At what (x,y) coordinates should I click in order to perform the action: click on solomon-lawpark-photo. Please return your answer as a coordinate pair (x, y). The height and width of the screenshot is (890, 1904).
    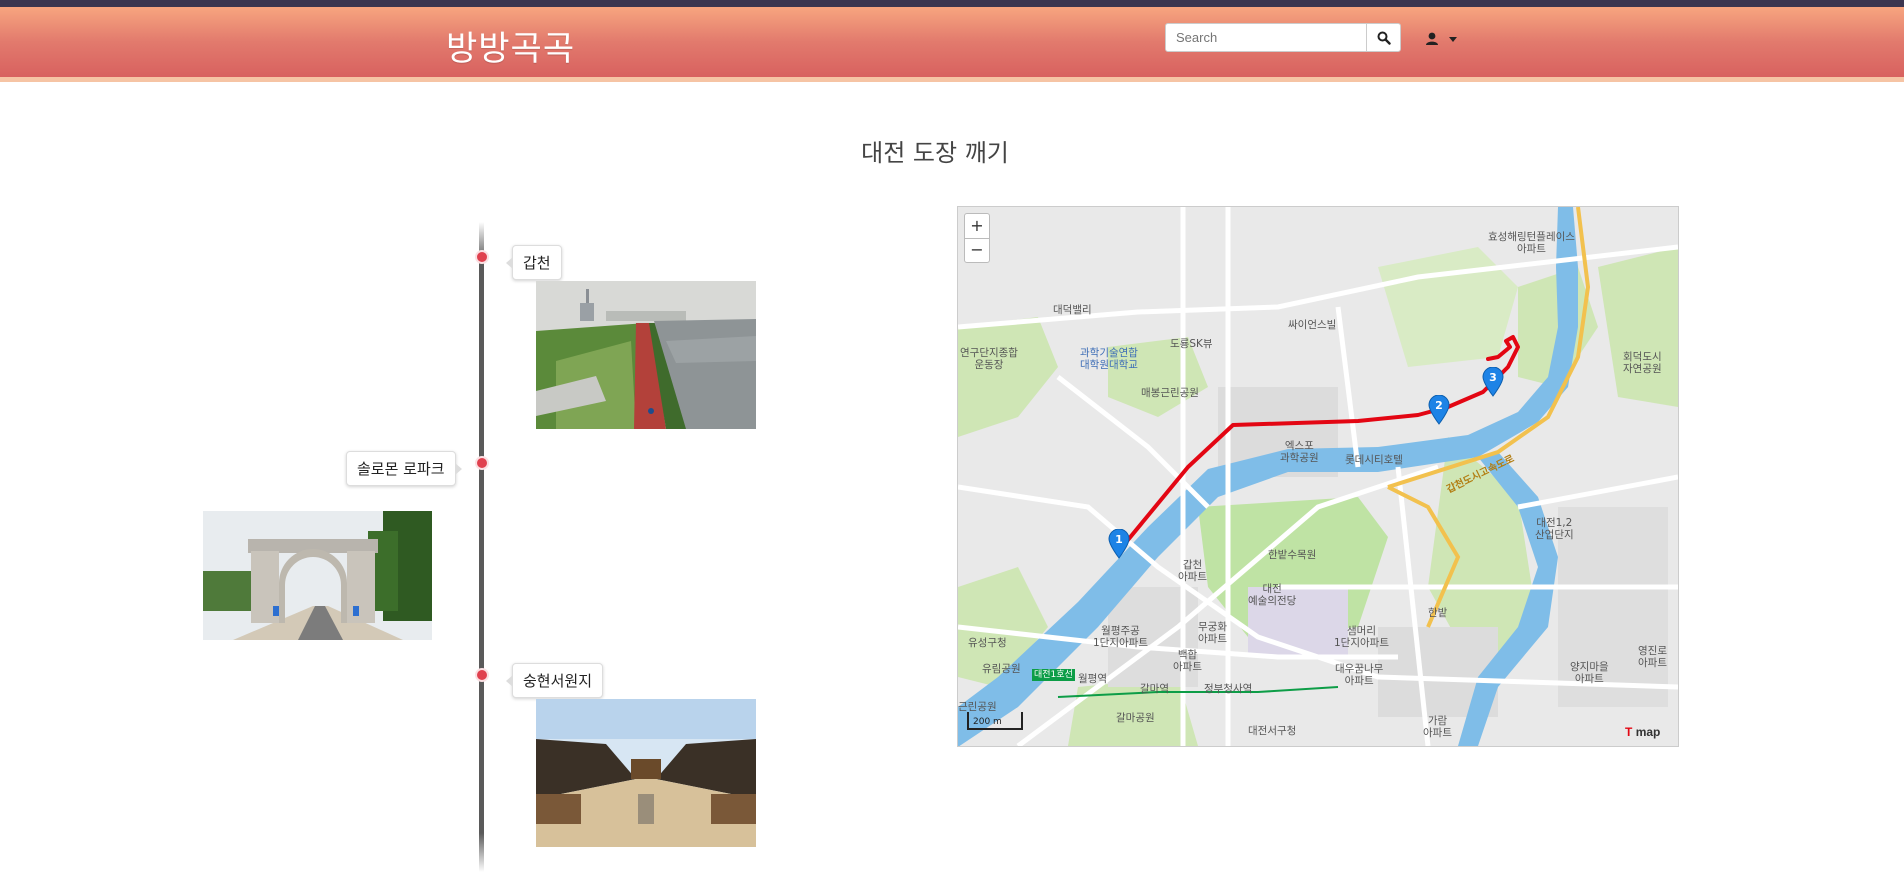
    Looking at the image, I should click on (317, 575).